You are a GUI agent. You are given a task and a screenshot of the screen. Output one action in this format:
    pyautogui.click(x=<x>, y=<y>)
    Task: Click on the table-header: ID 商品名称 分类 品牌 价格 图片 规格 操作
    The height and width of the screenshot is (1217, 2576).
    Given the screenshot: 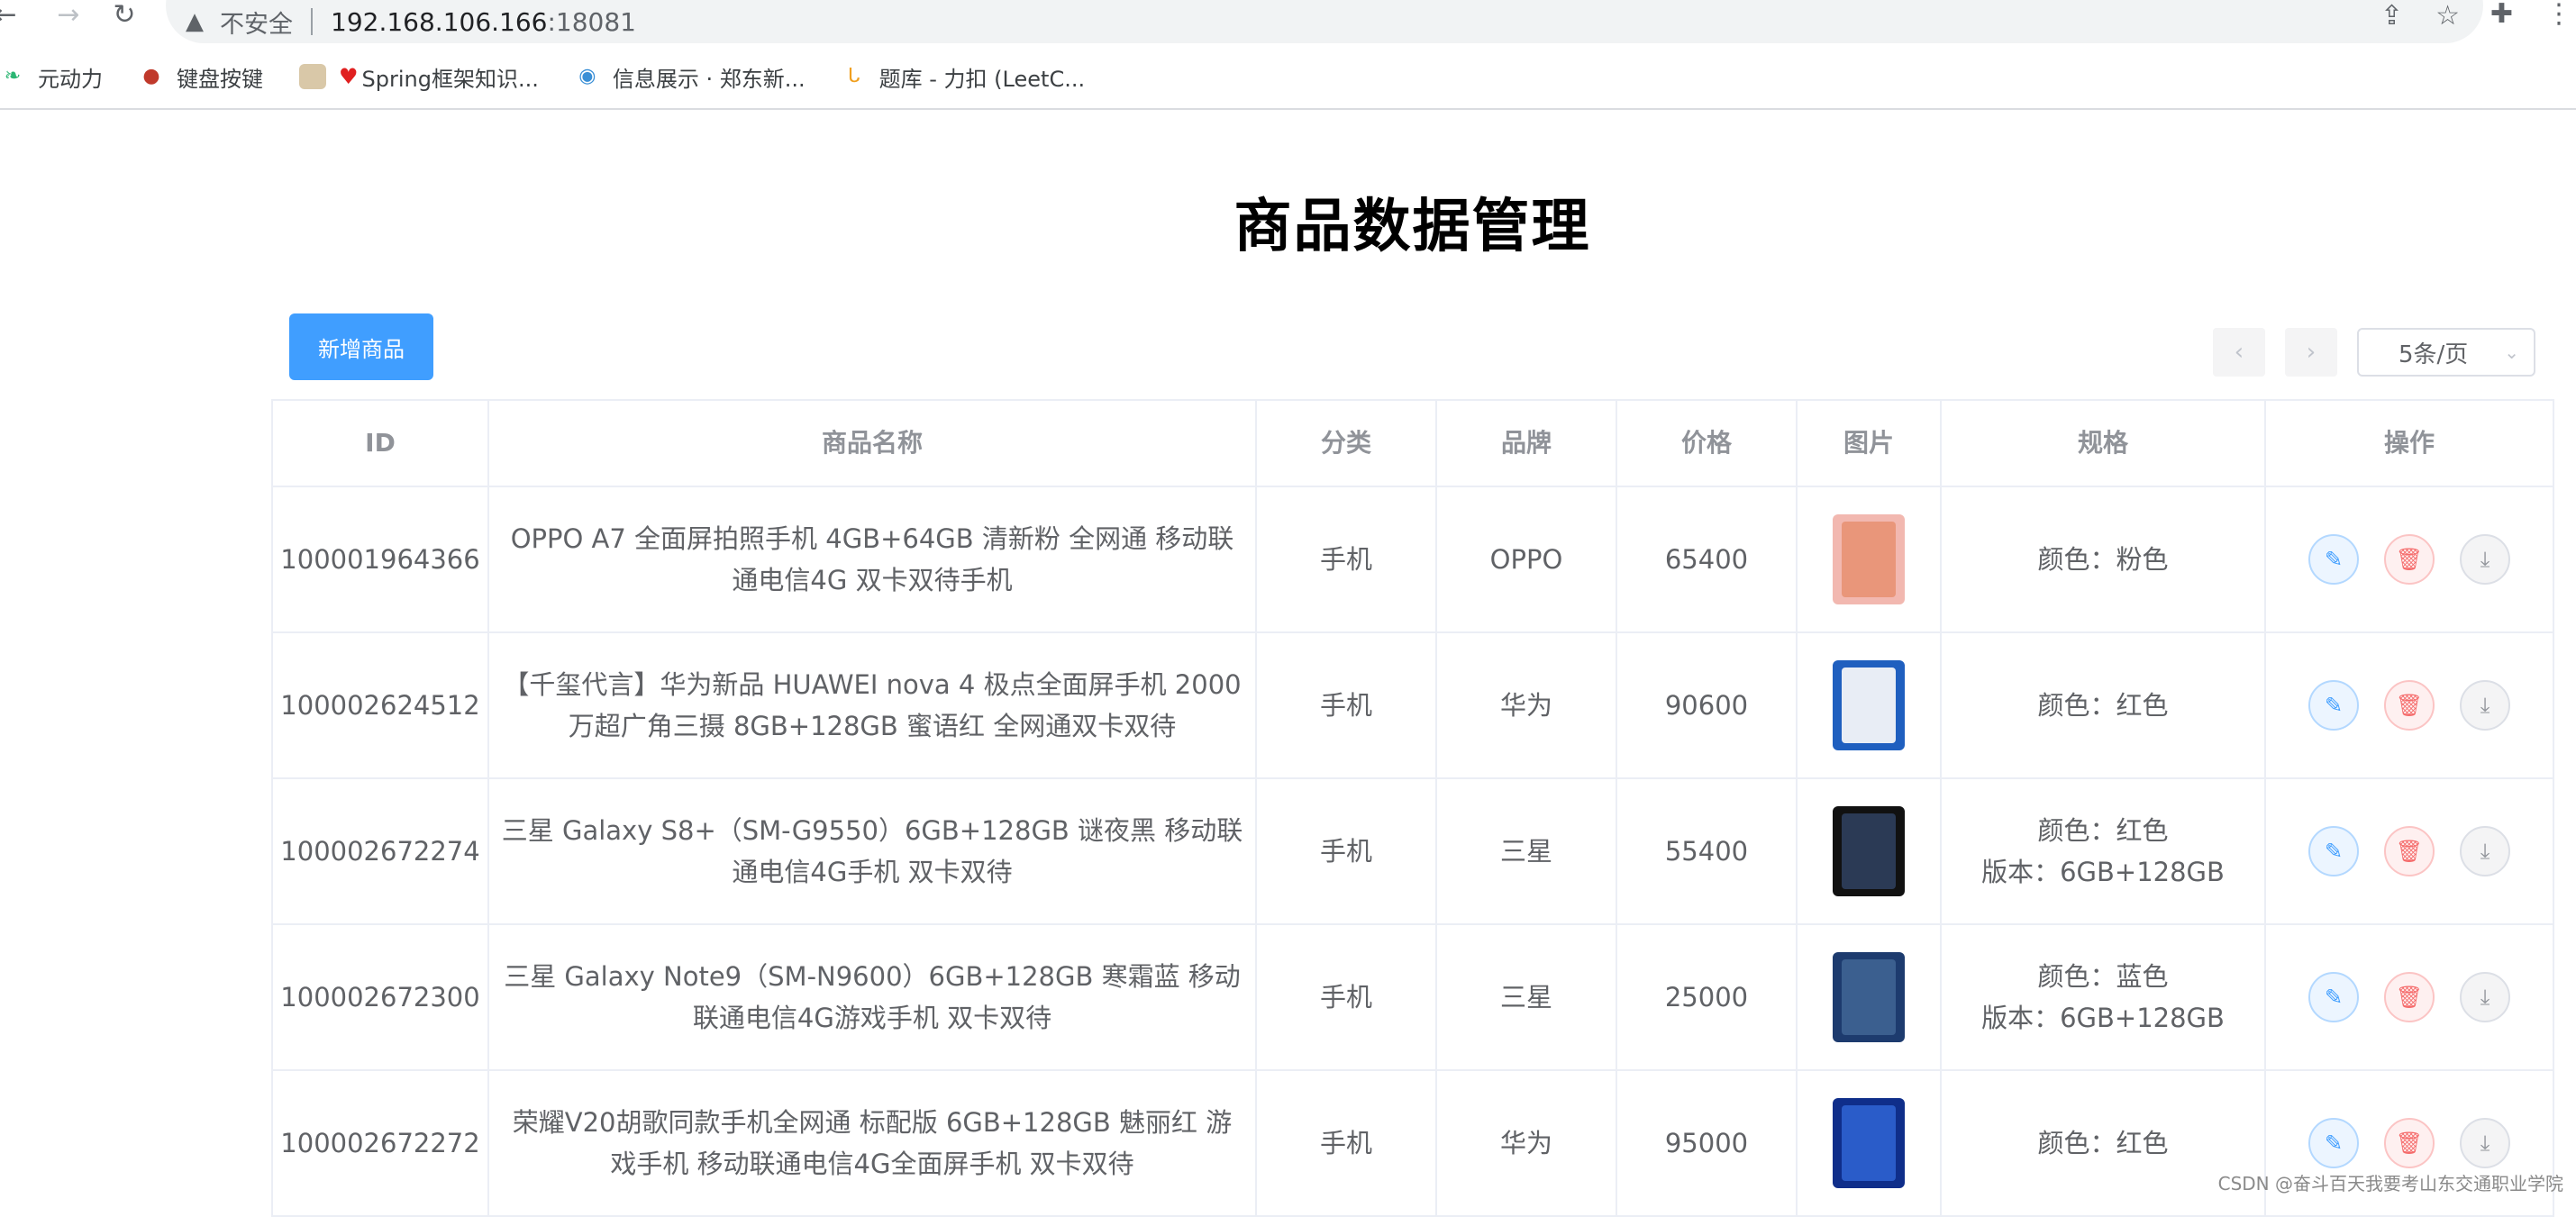 What is the action you would take?
    pyautogui.click(x=1413, y=444)
    